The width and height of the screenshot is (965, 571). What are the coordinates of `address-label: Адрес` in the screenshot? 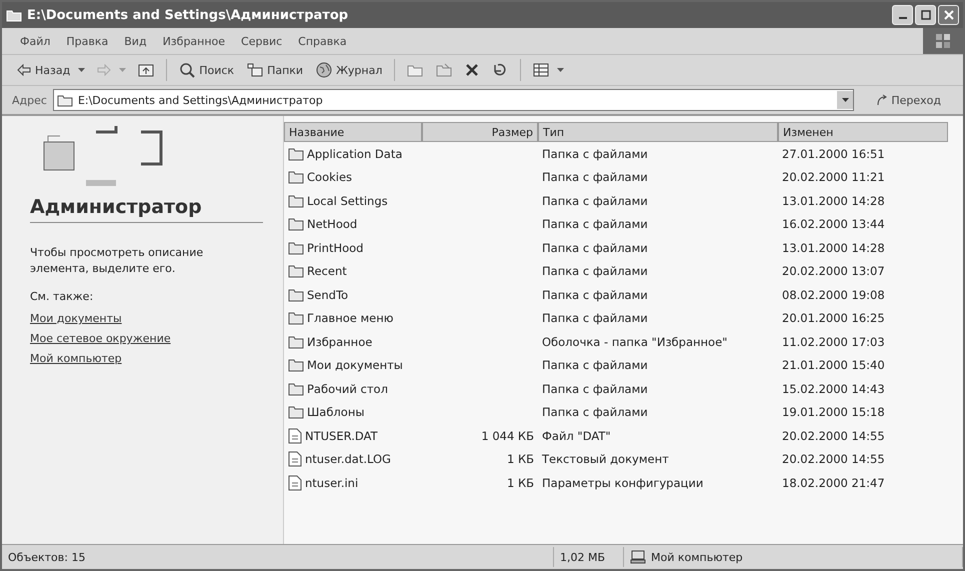 It's located at (29, 100).